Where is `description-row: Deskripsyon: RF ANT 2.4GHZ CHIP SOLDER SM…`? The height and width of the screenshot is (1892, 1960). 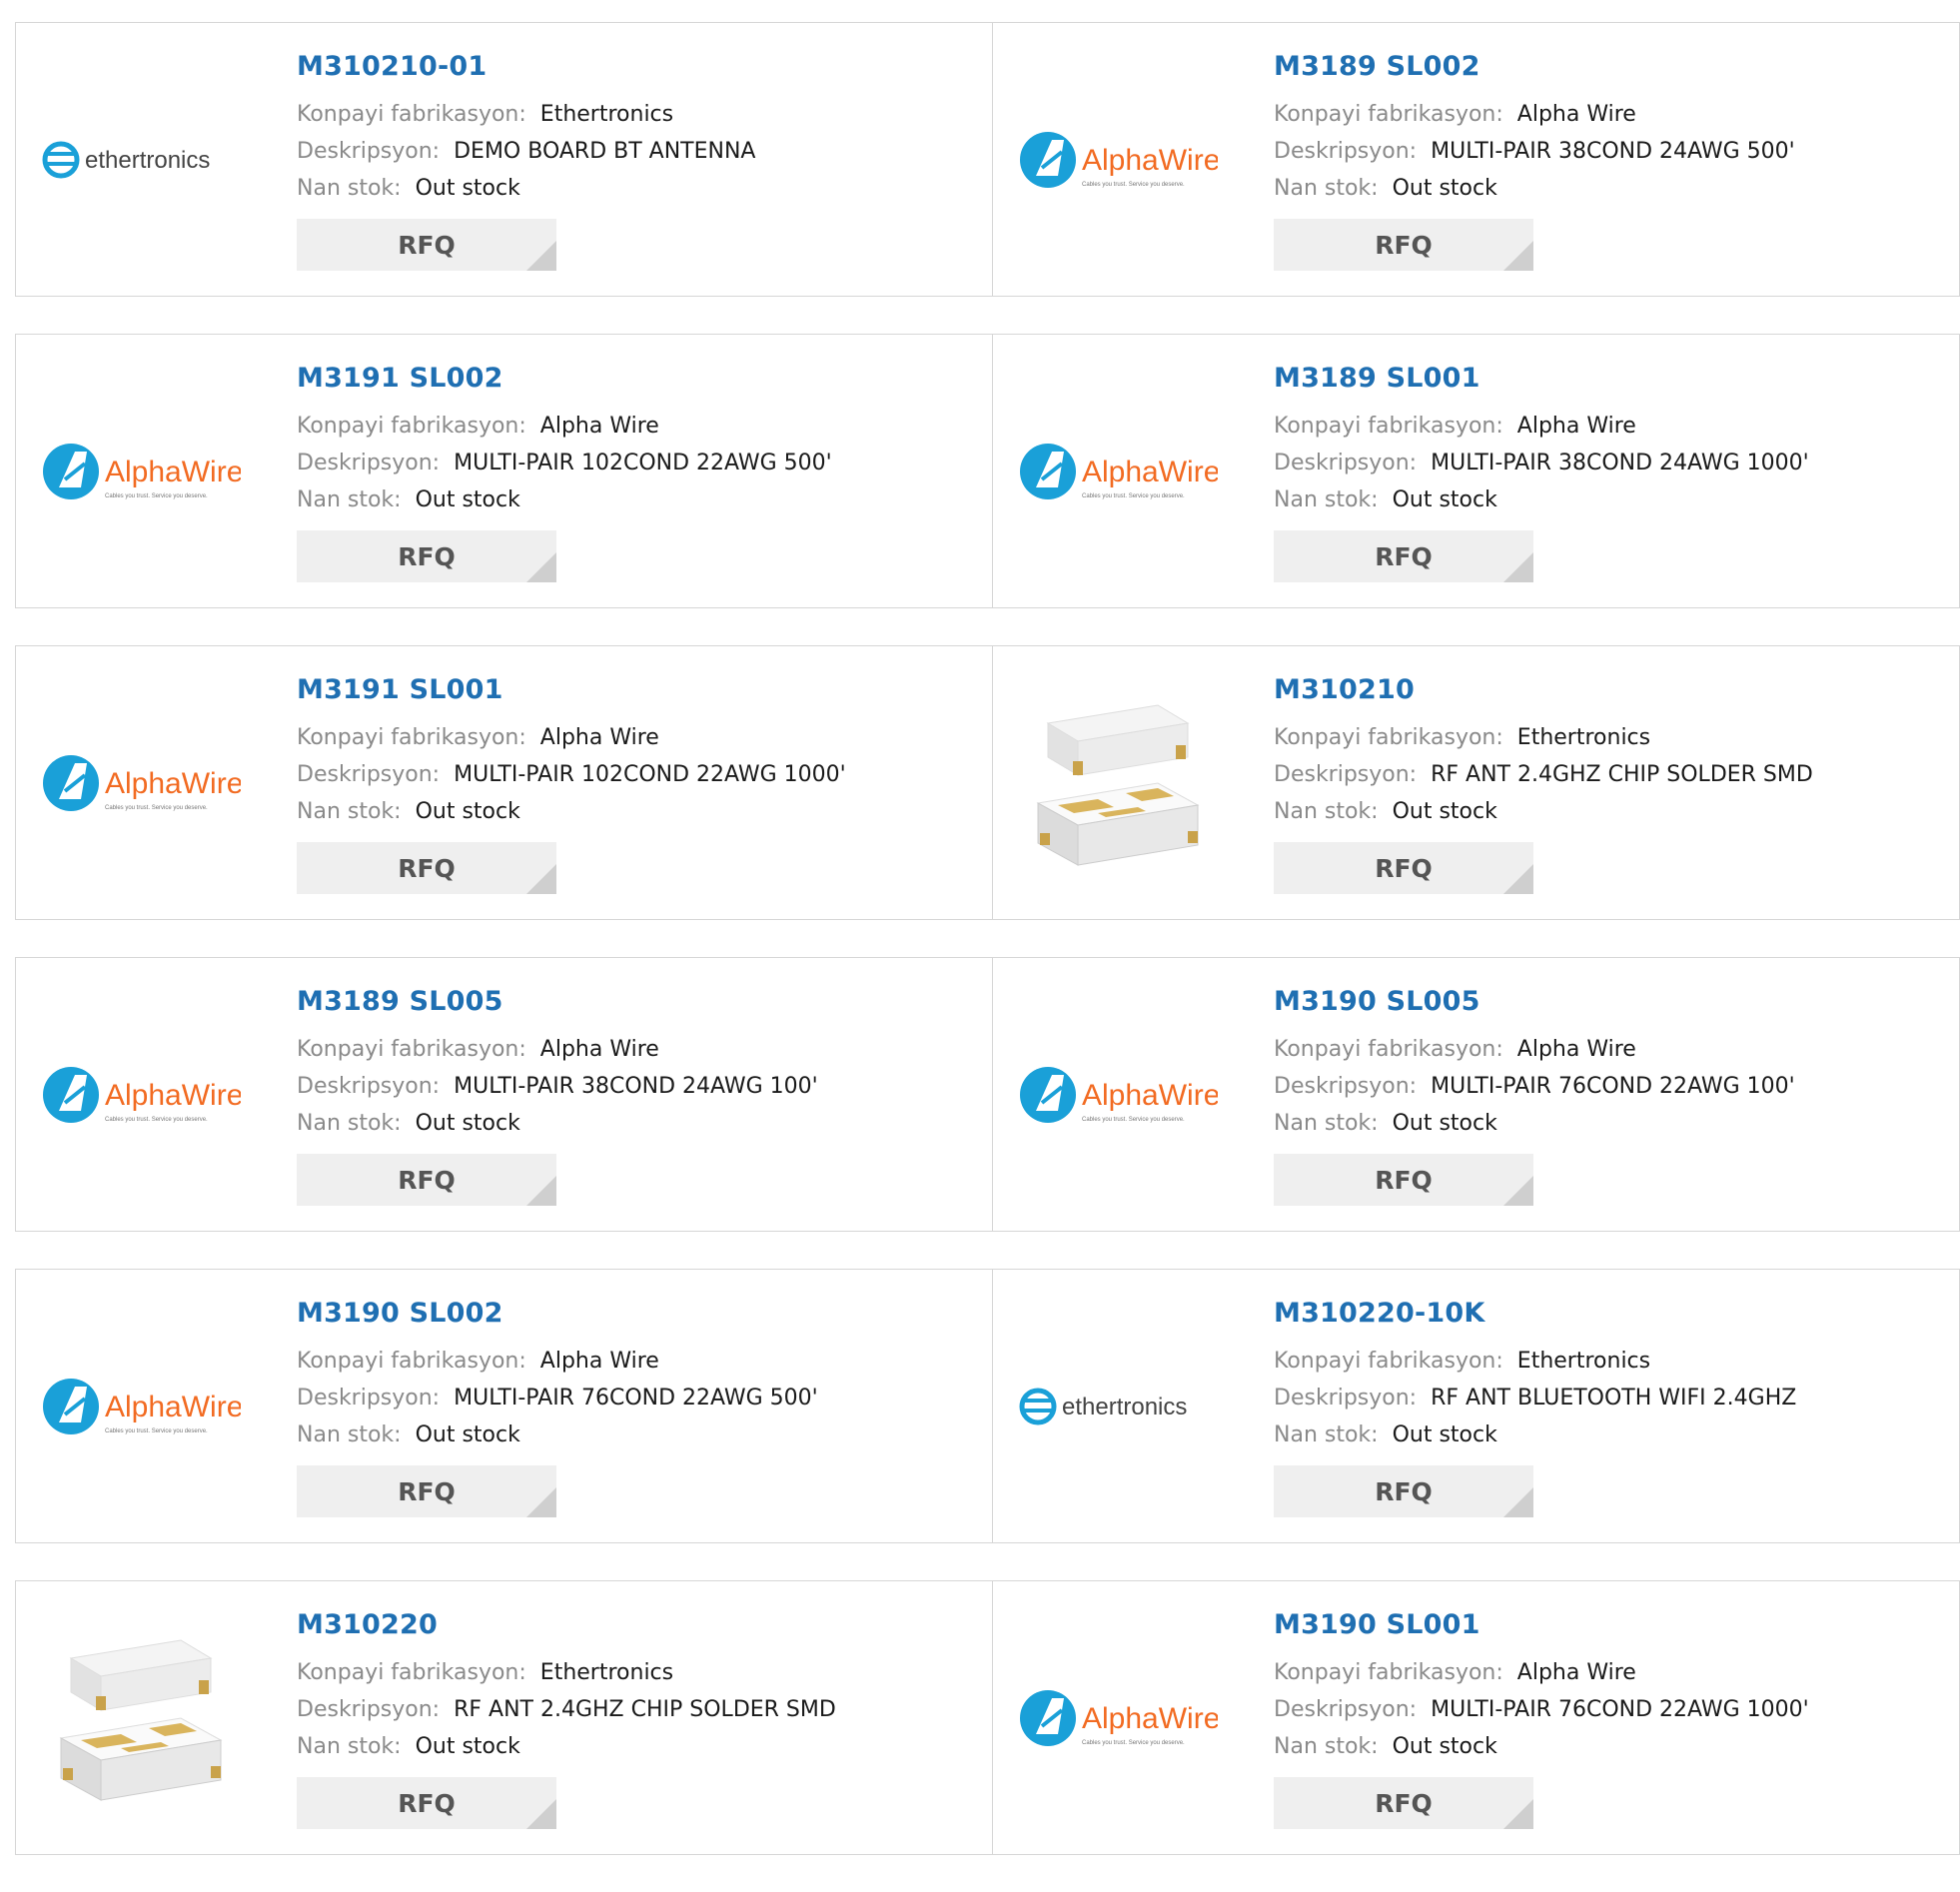
description-row: Deskripsyon: RF ANT 2.4GHZ CHIP SOLDER SM… is located at coordinates (1543, 774).